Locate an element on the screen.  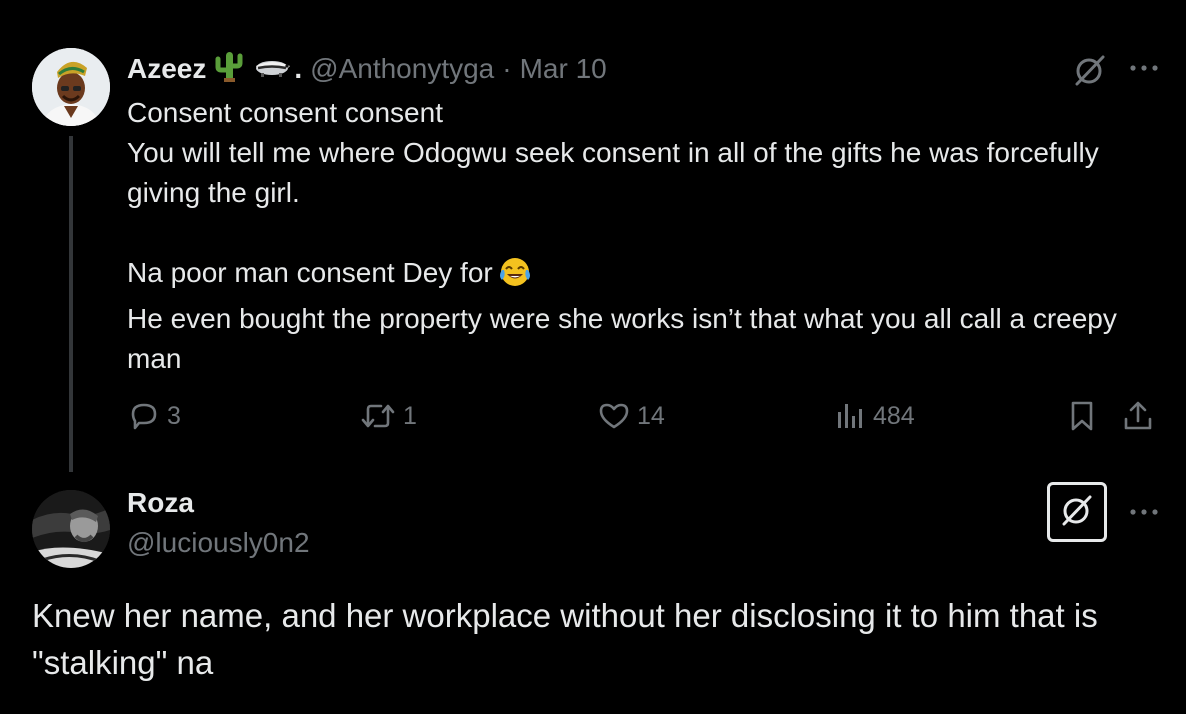
analytics-icon is located at coordinates (850, 416).